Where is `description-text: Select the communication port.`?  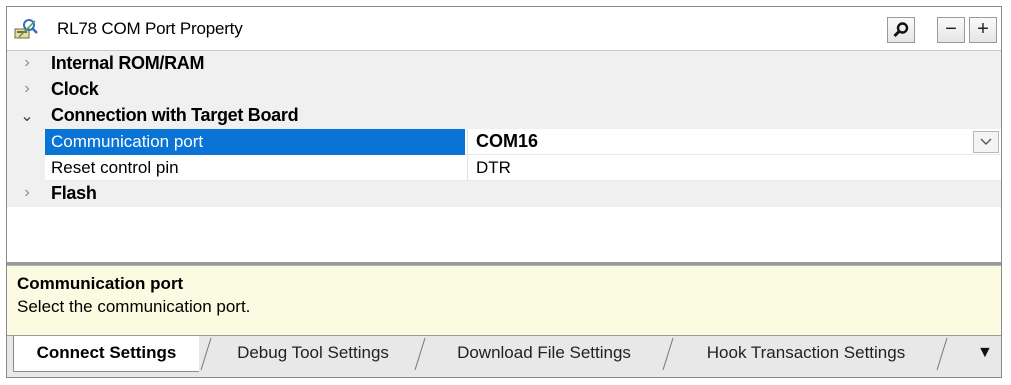
description-text: Select the communication port. is located at coordinates (134, 306).